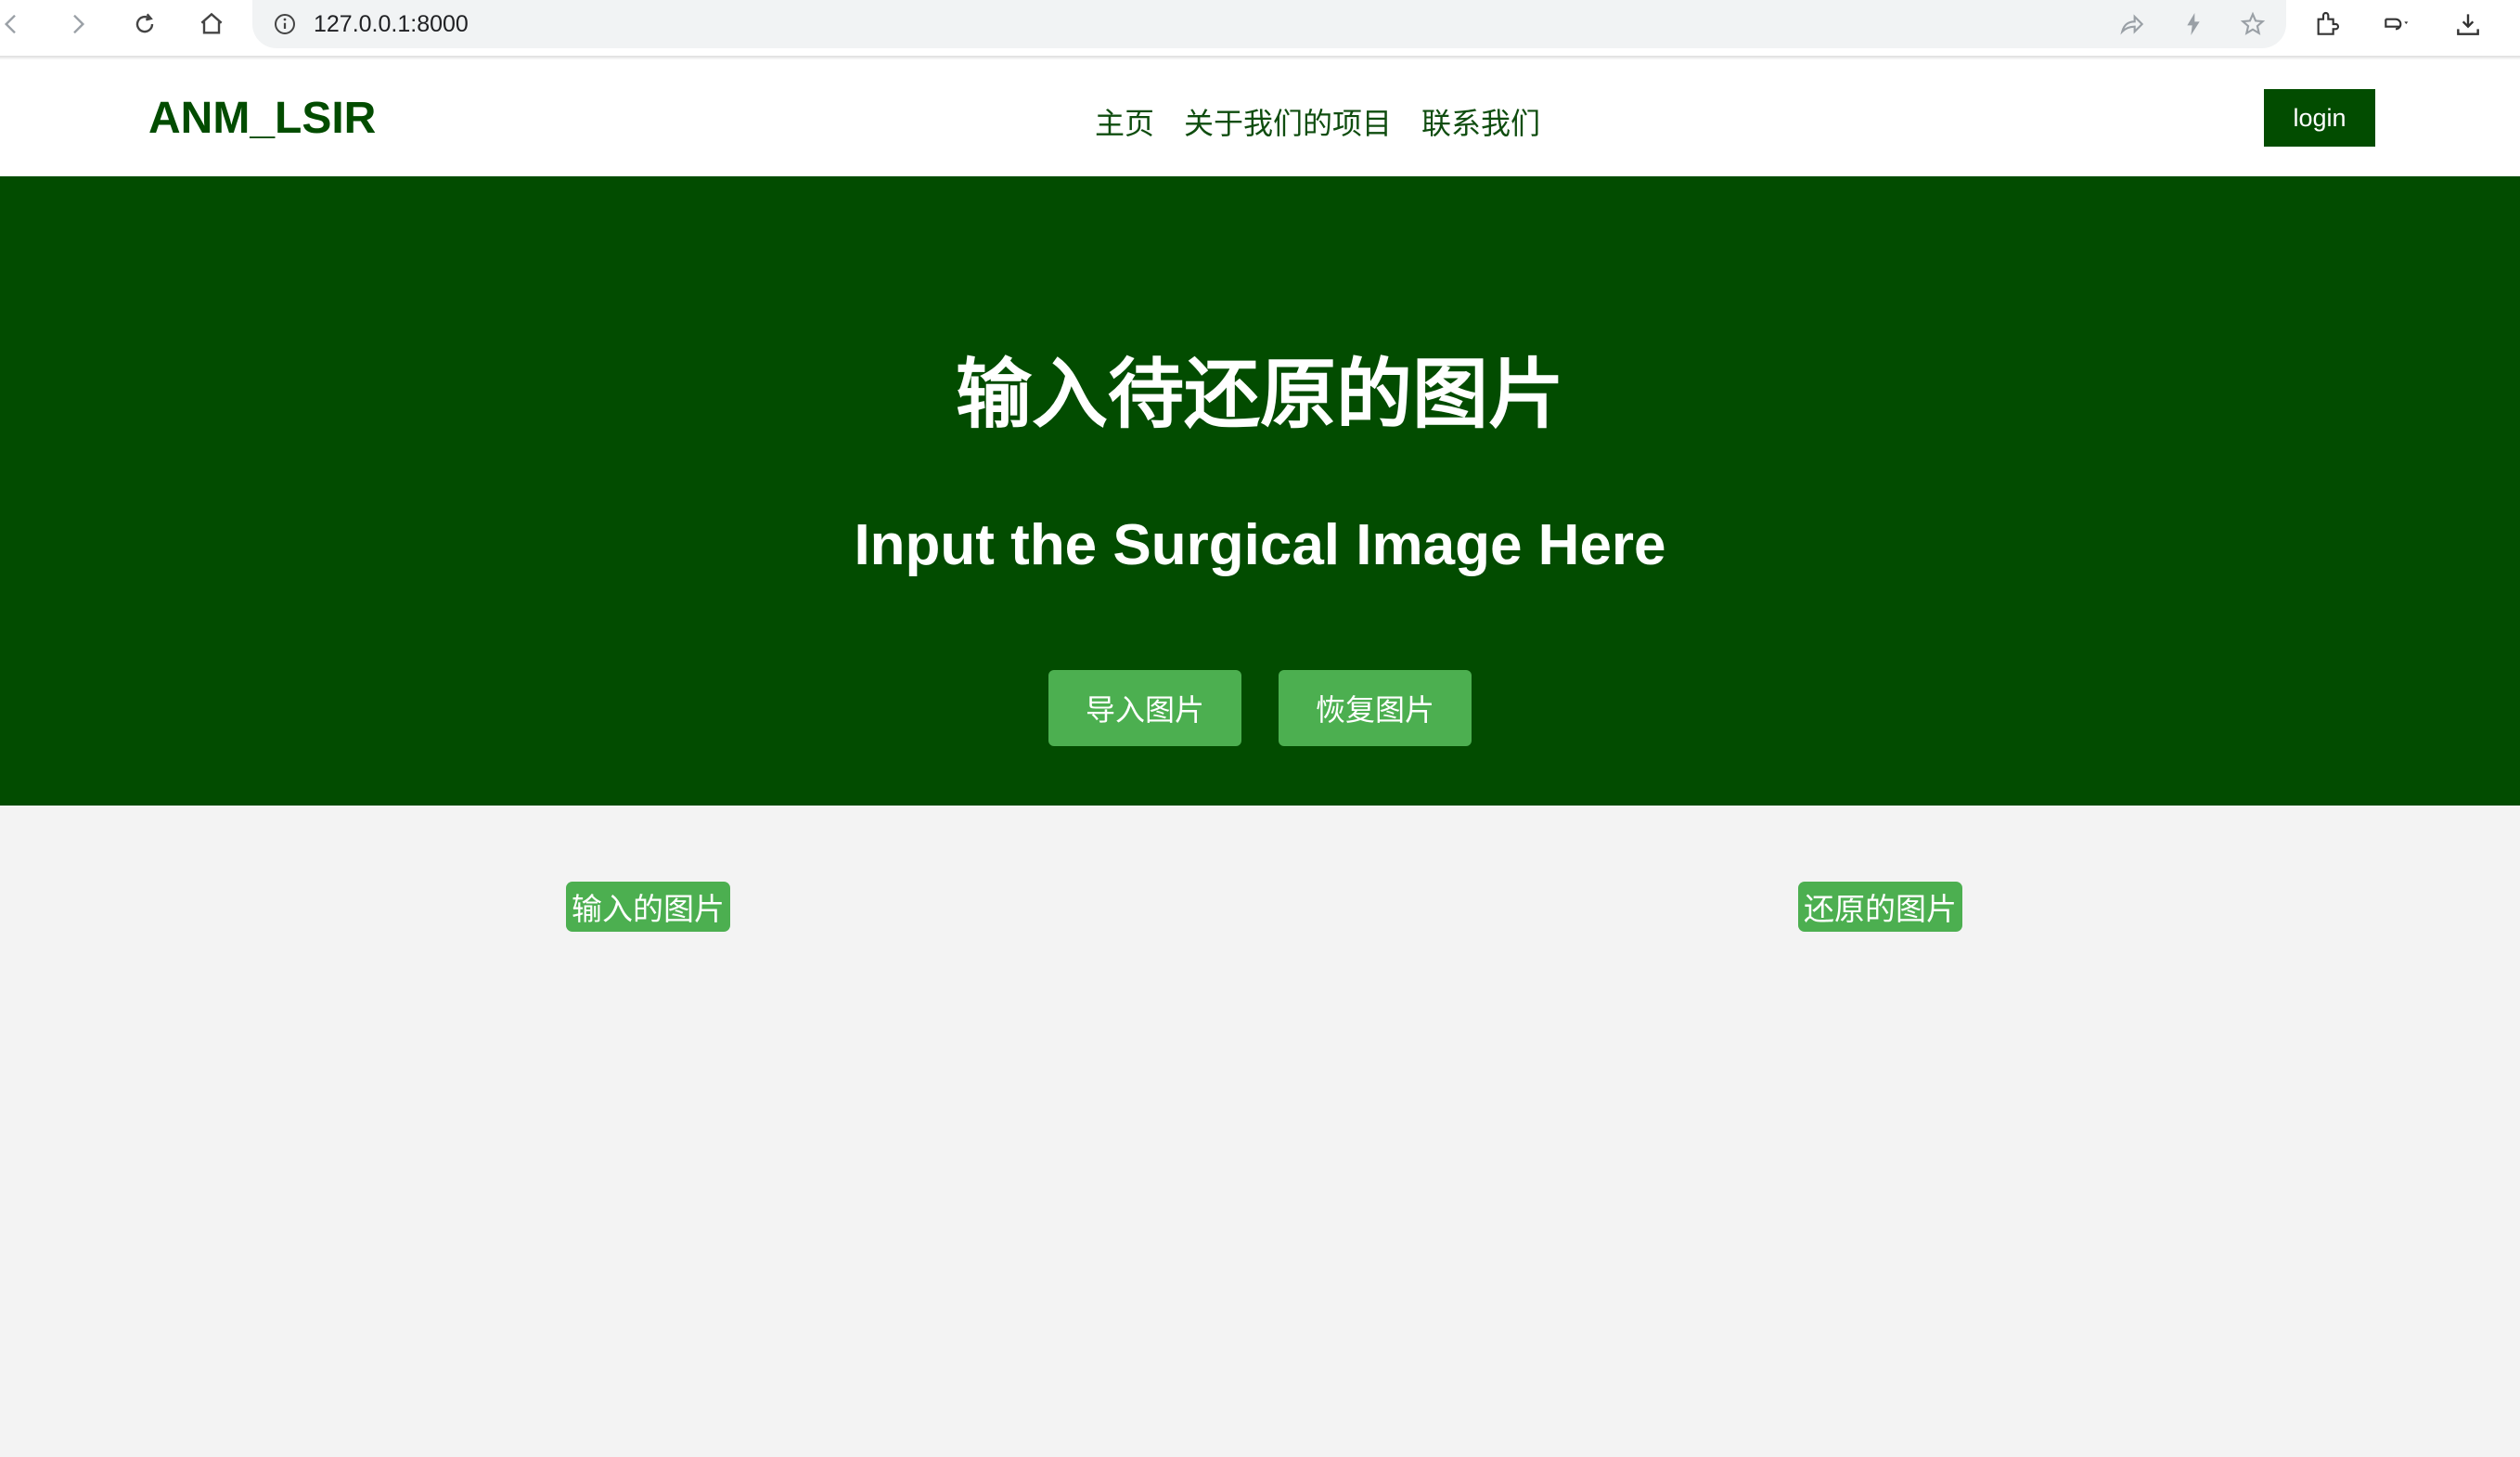  Describe the element at coordinates (1269, 24) in the screenshot. I see `address-bar: 127.0.0.1:8000` at that location.